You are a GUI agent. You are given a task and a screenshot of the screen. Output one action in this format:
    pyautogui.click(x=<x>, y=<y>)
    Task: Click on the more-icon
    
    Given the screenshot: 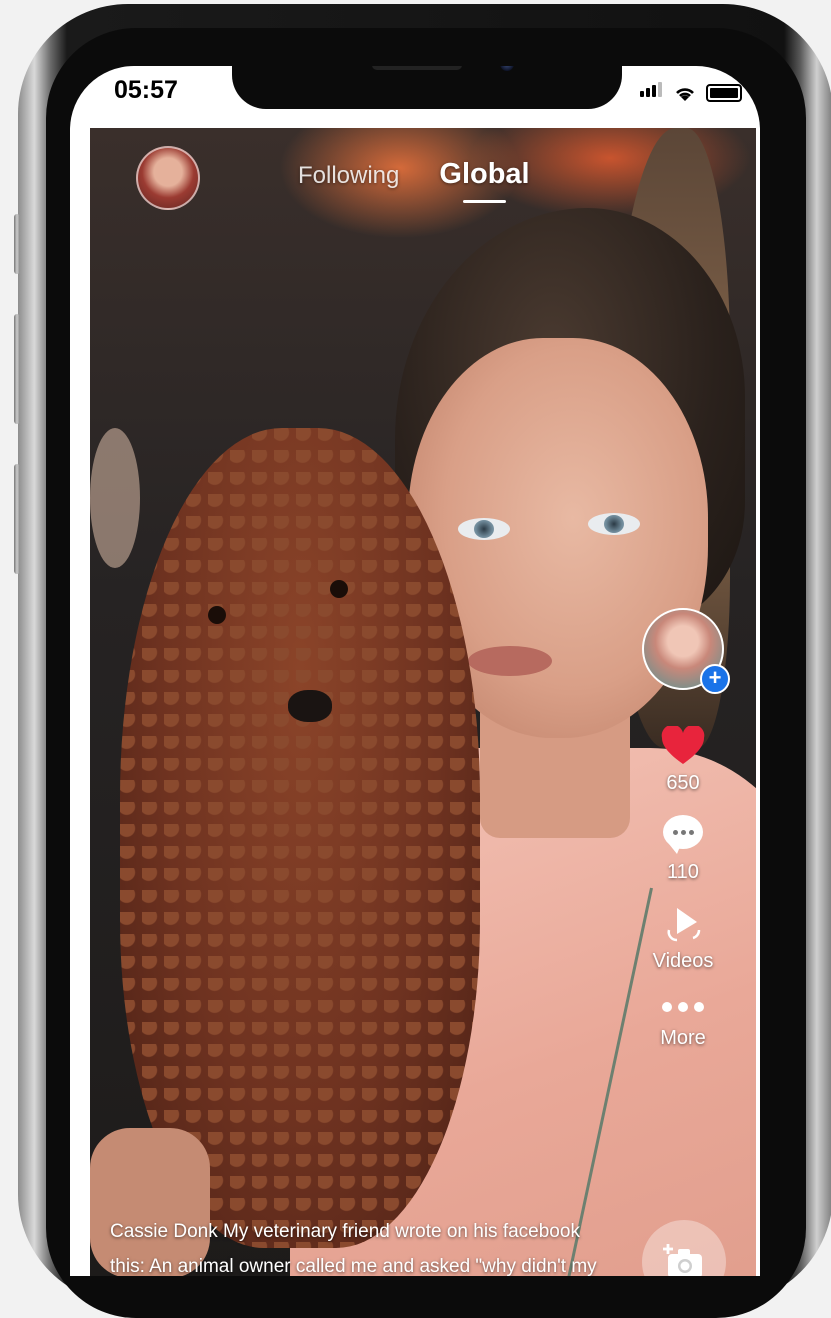 What is the action you would take?
    pyautogui.click(x=683, y=1008)
    